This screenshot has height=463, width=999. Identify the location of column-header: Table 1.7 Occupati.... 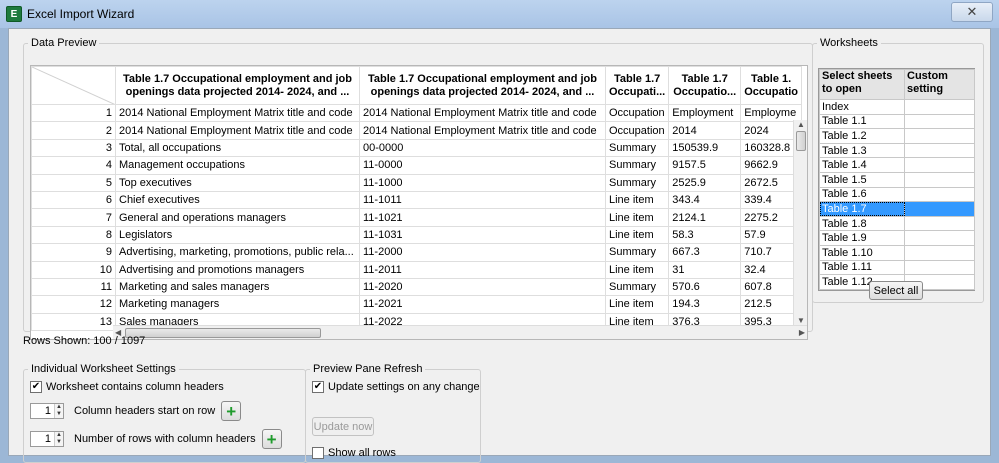
(637, 85).